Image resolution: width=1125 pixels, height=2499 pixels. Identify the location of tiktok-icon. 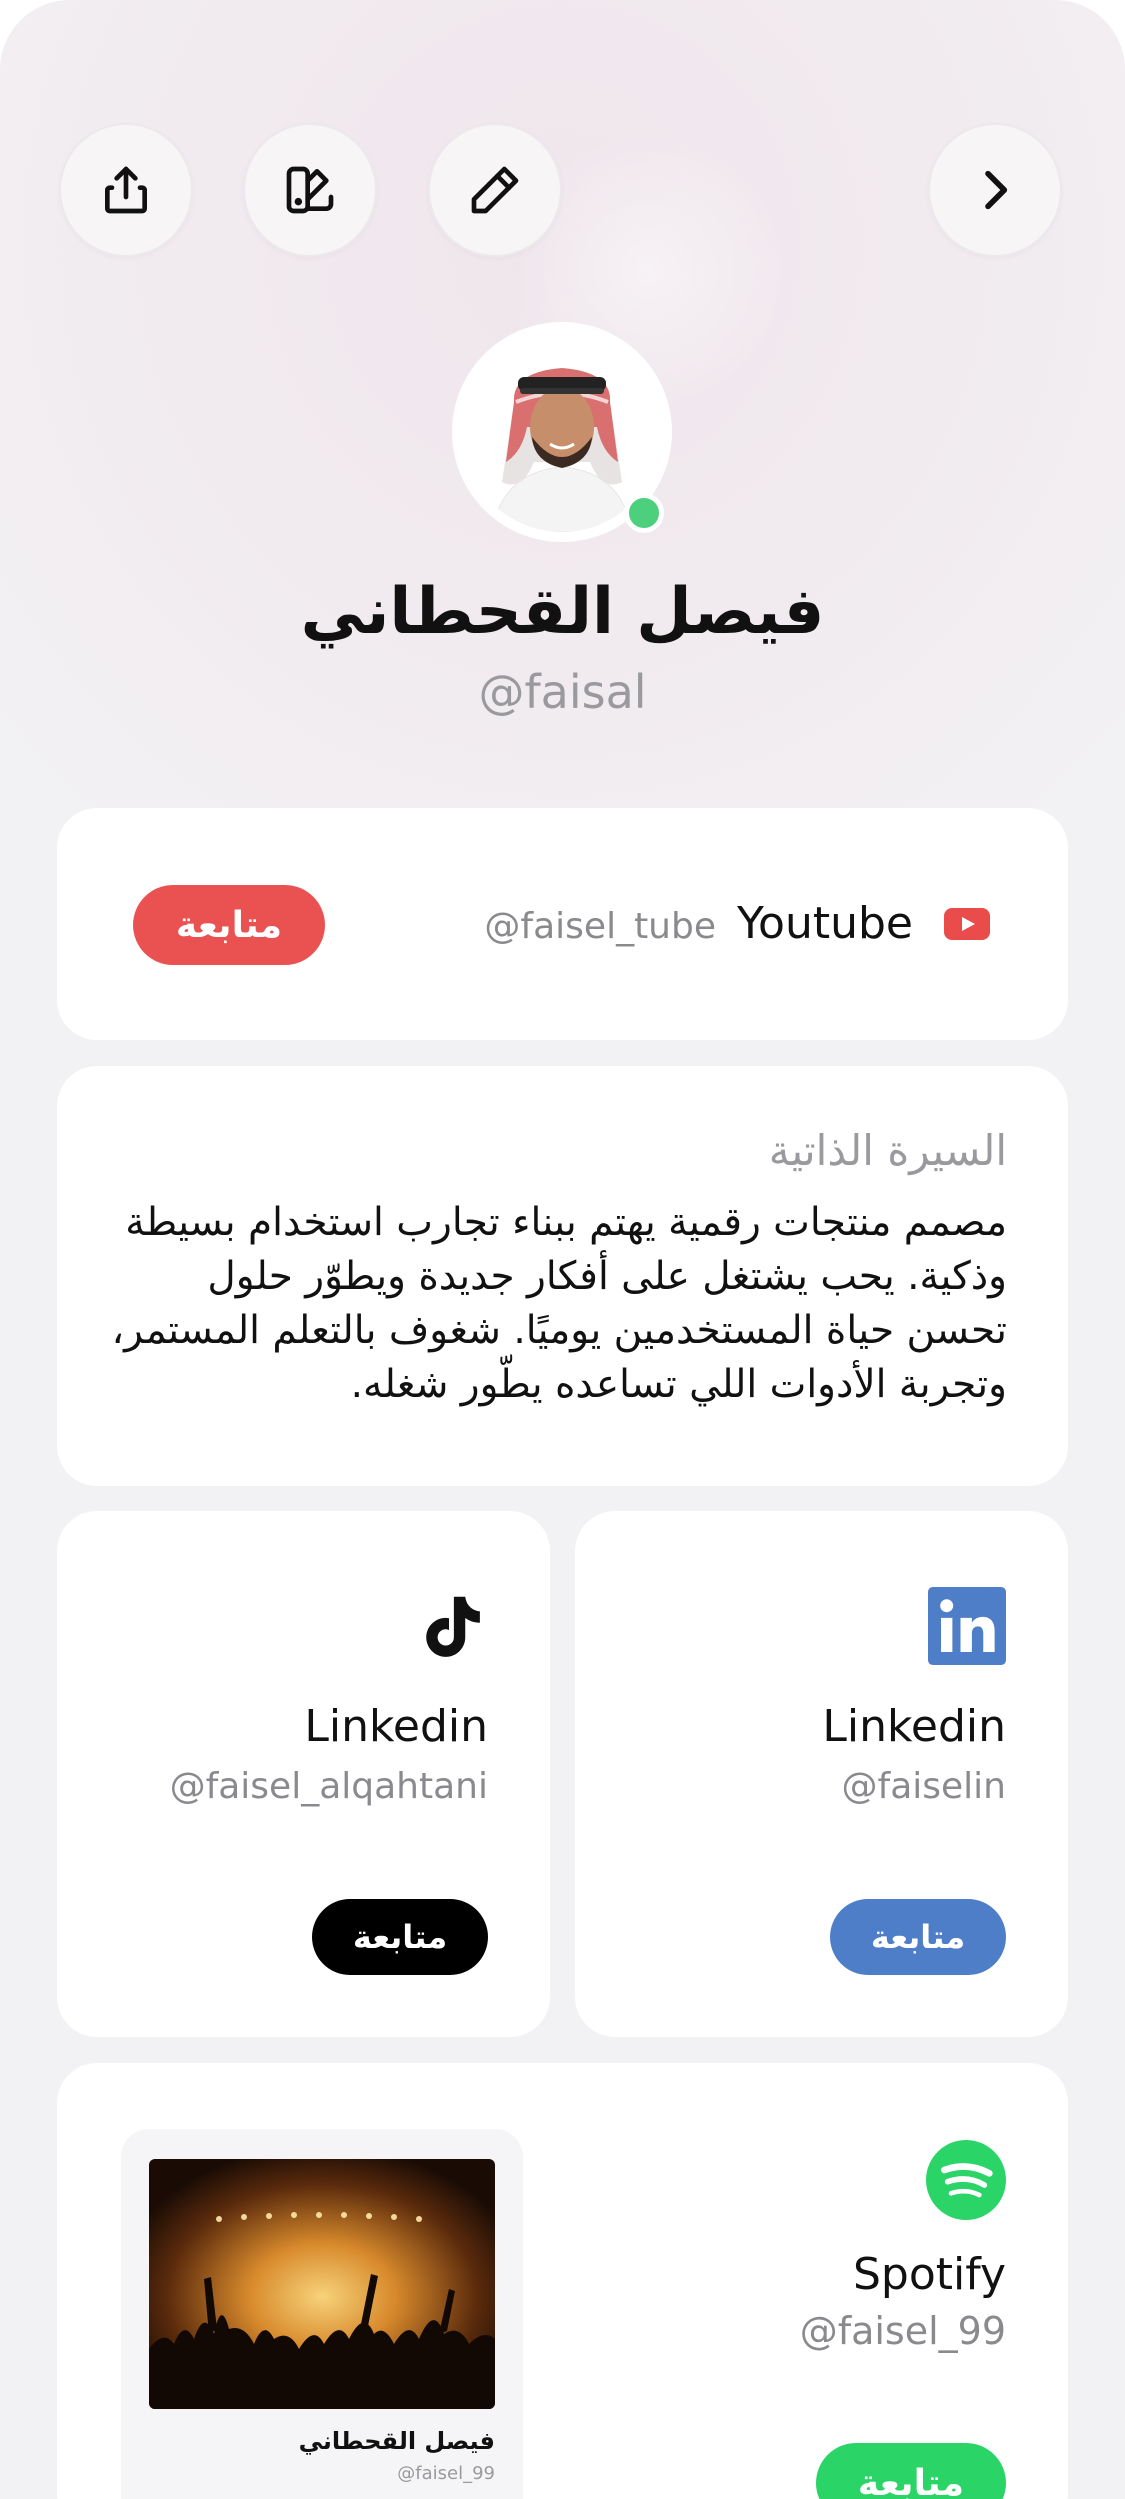
(453, 1626).